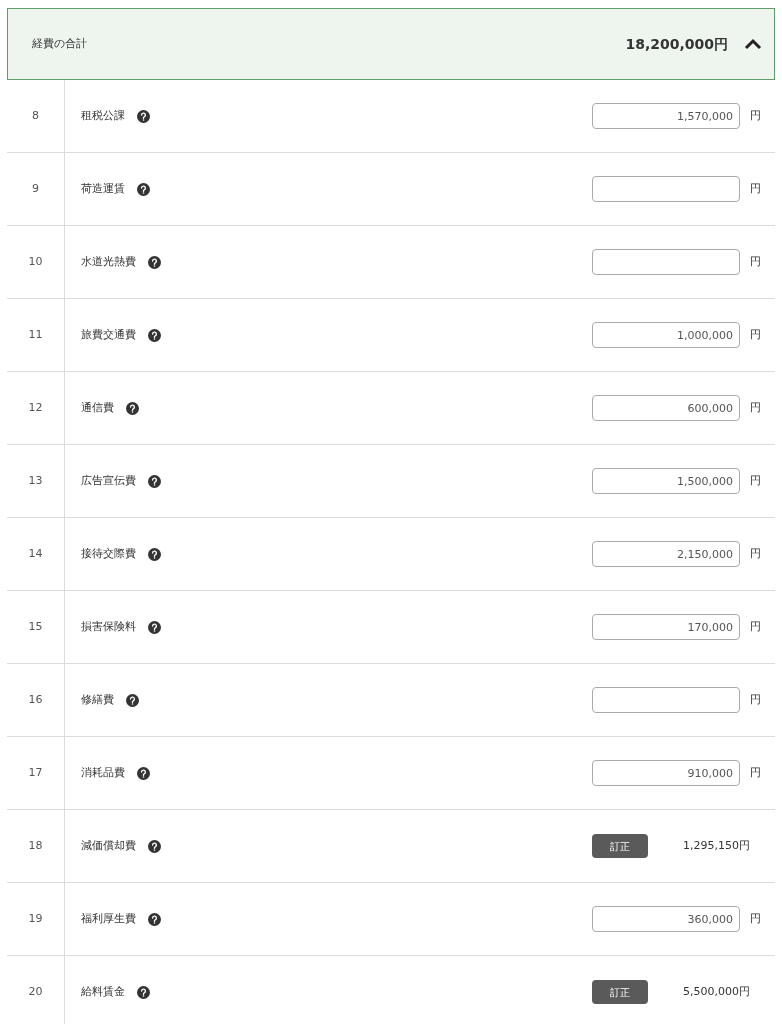 The width and height of the screenshot is (782, 1024). Describe the element at coordinates (35, 261) in the screenshot. I see `row-number: 10` at that location.